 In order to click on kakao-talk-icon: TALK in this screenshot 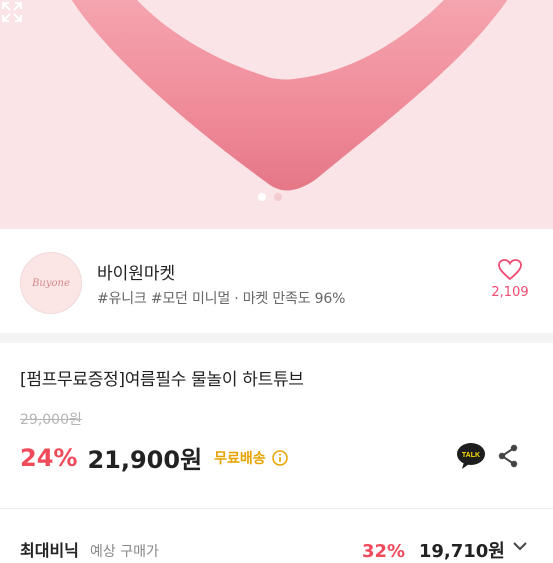, I will do `click(471, 456)`.